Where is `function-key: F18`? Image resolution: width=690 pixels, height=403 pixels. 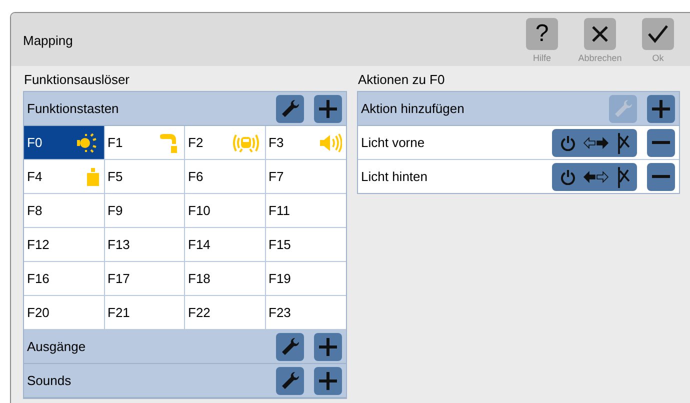 function-key: F18 is located at coordinates (225, 279).